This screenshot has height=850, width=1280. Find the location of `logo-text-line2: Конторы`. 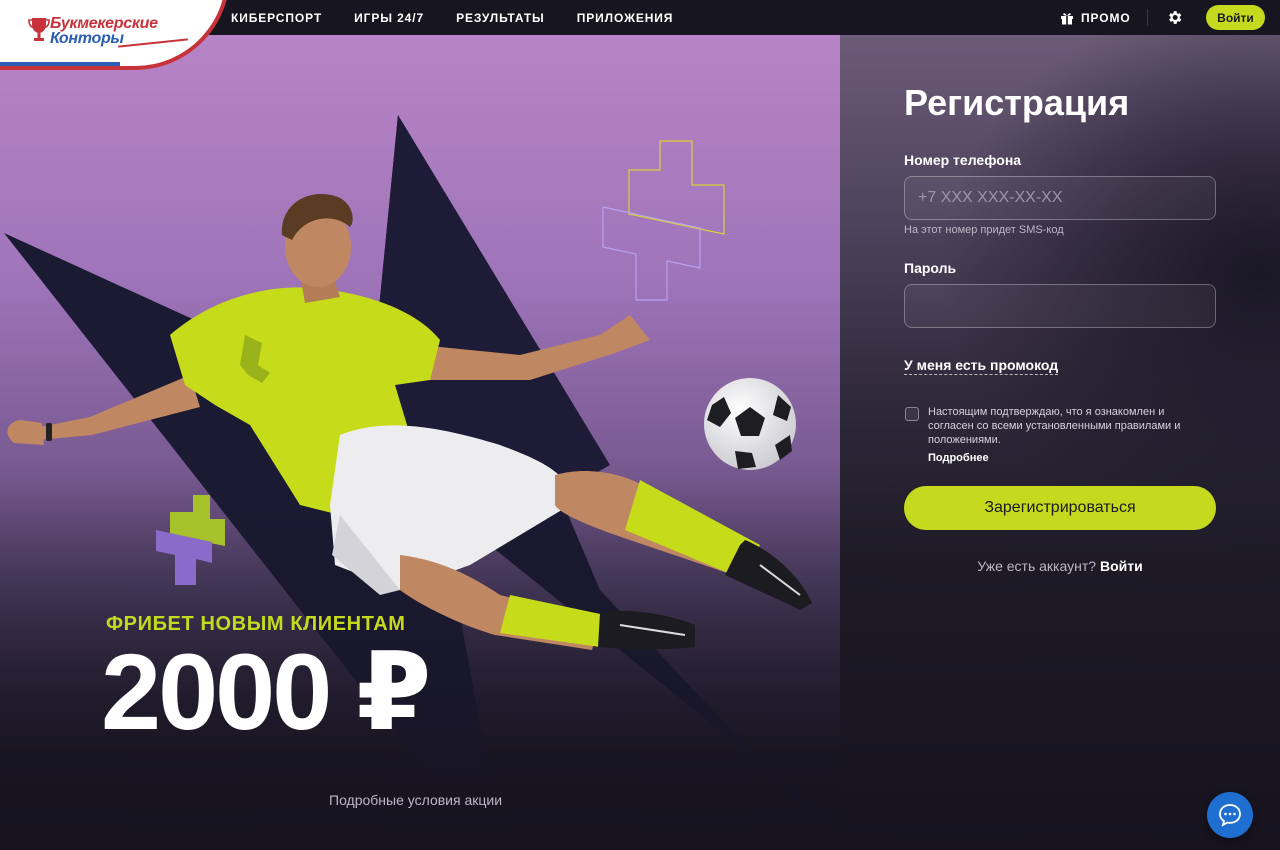

logo-text-line2: Конторы is located at coordinates (87, 38).